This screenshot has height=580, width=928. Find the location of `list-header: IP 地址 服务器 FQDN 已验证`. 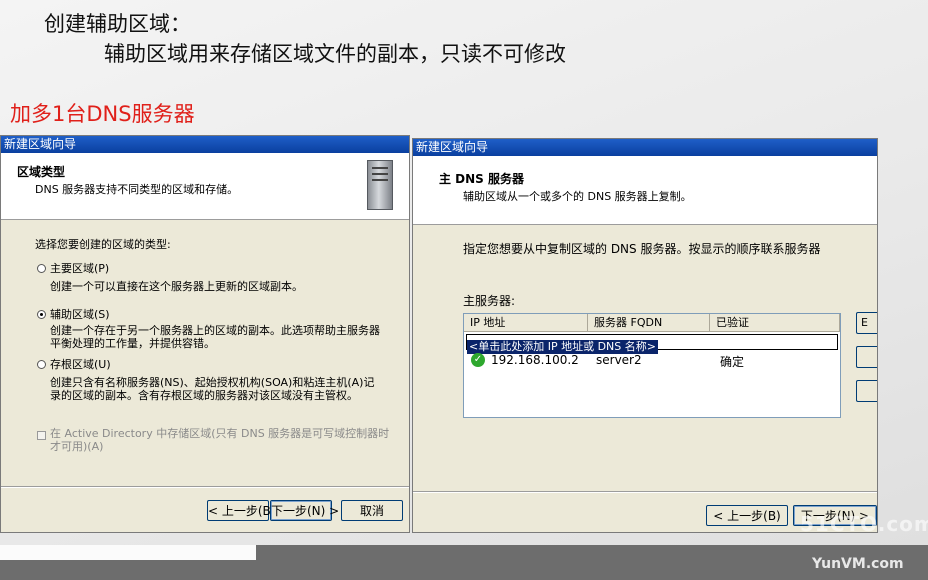

list-header: IP 地址 服务器 FQDN 已验证 is located at coordinates (652, 323).